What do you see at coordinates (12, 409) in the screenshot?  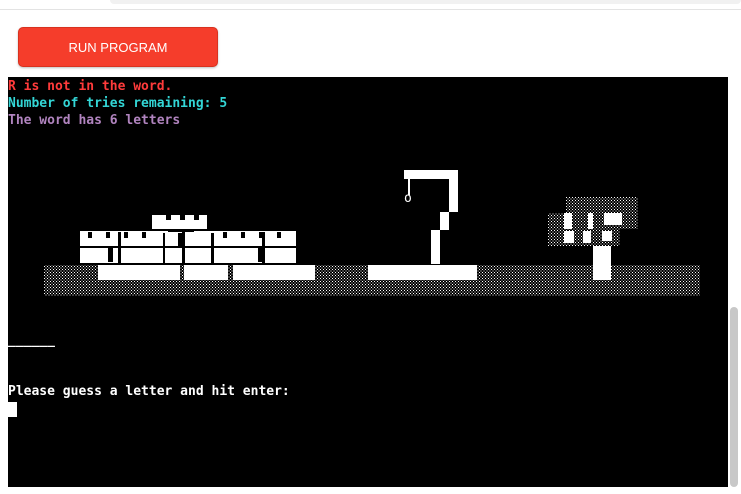 I see `text-cursor` at bounding box center [12, 409].